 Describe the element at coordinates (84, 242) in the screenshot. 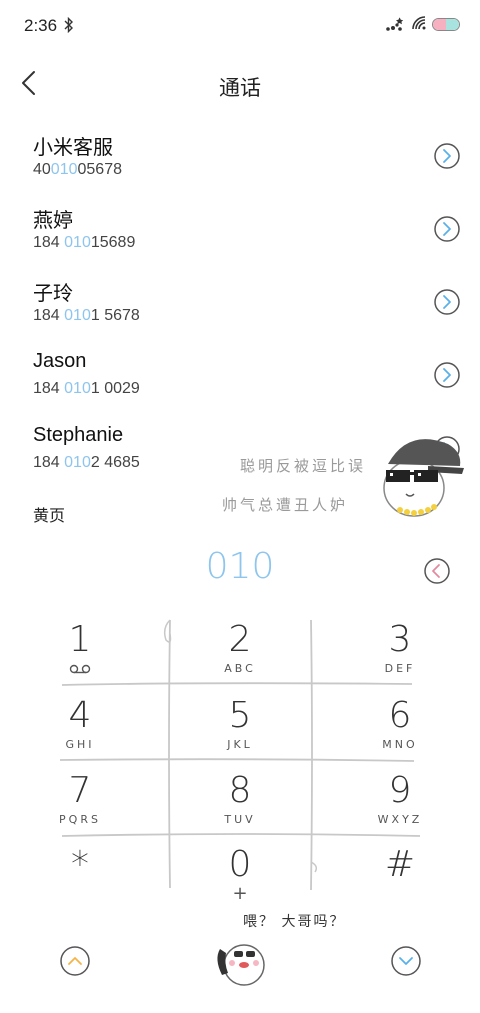

I see `contact-number: 184 01015689` at that location.